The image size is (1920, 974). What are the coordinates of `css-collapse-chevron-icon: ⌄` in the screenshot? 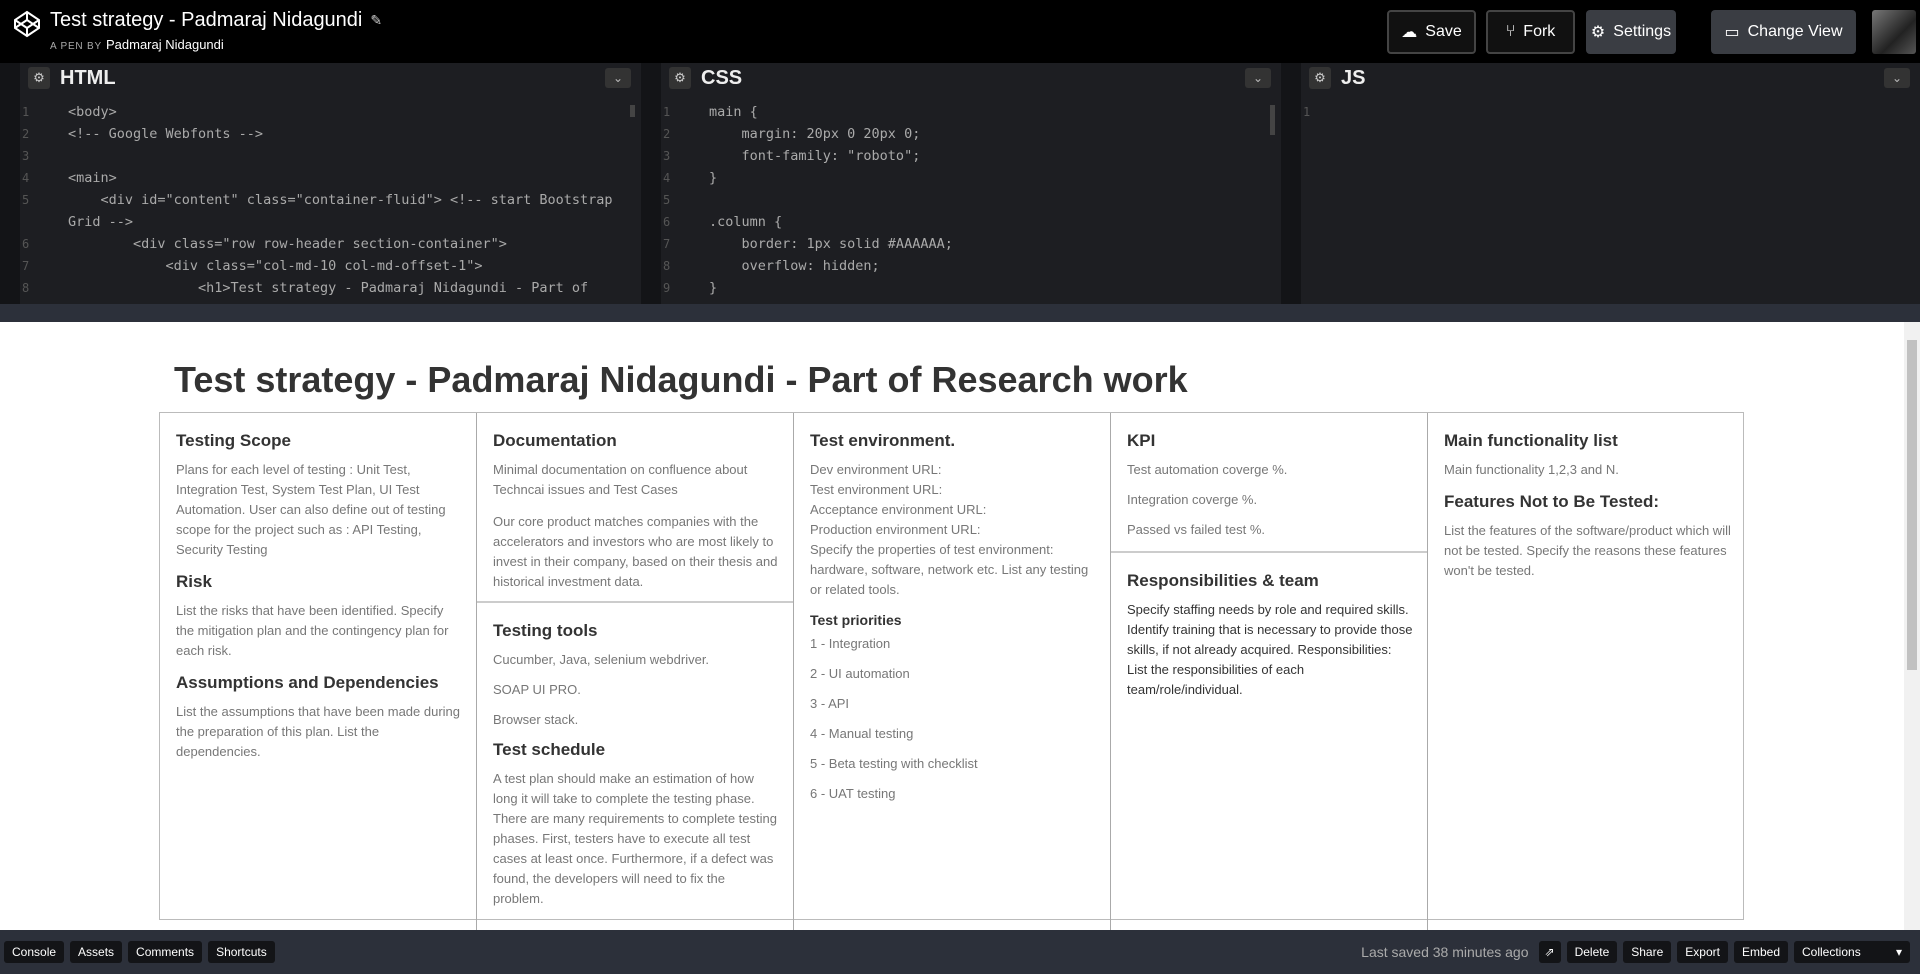 It's located at (1258, 78).